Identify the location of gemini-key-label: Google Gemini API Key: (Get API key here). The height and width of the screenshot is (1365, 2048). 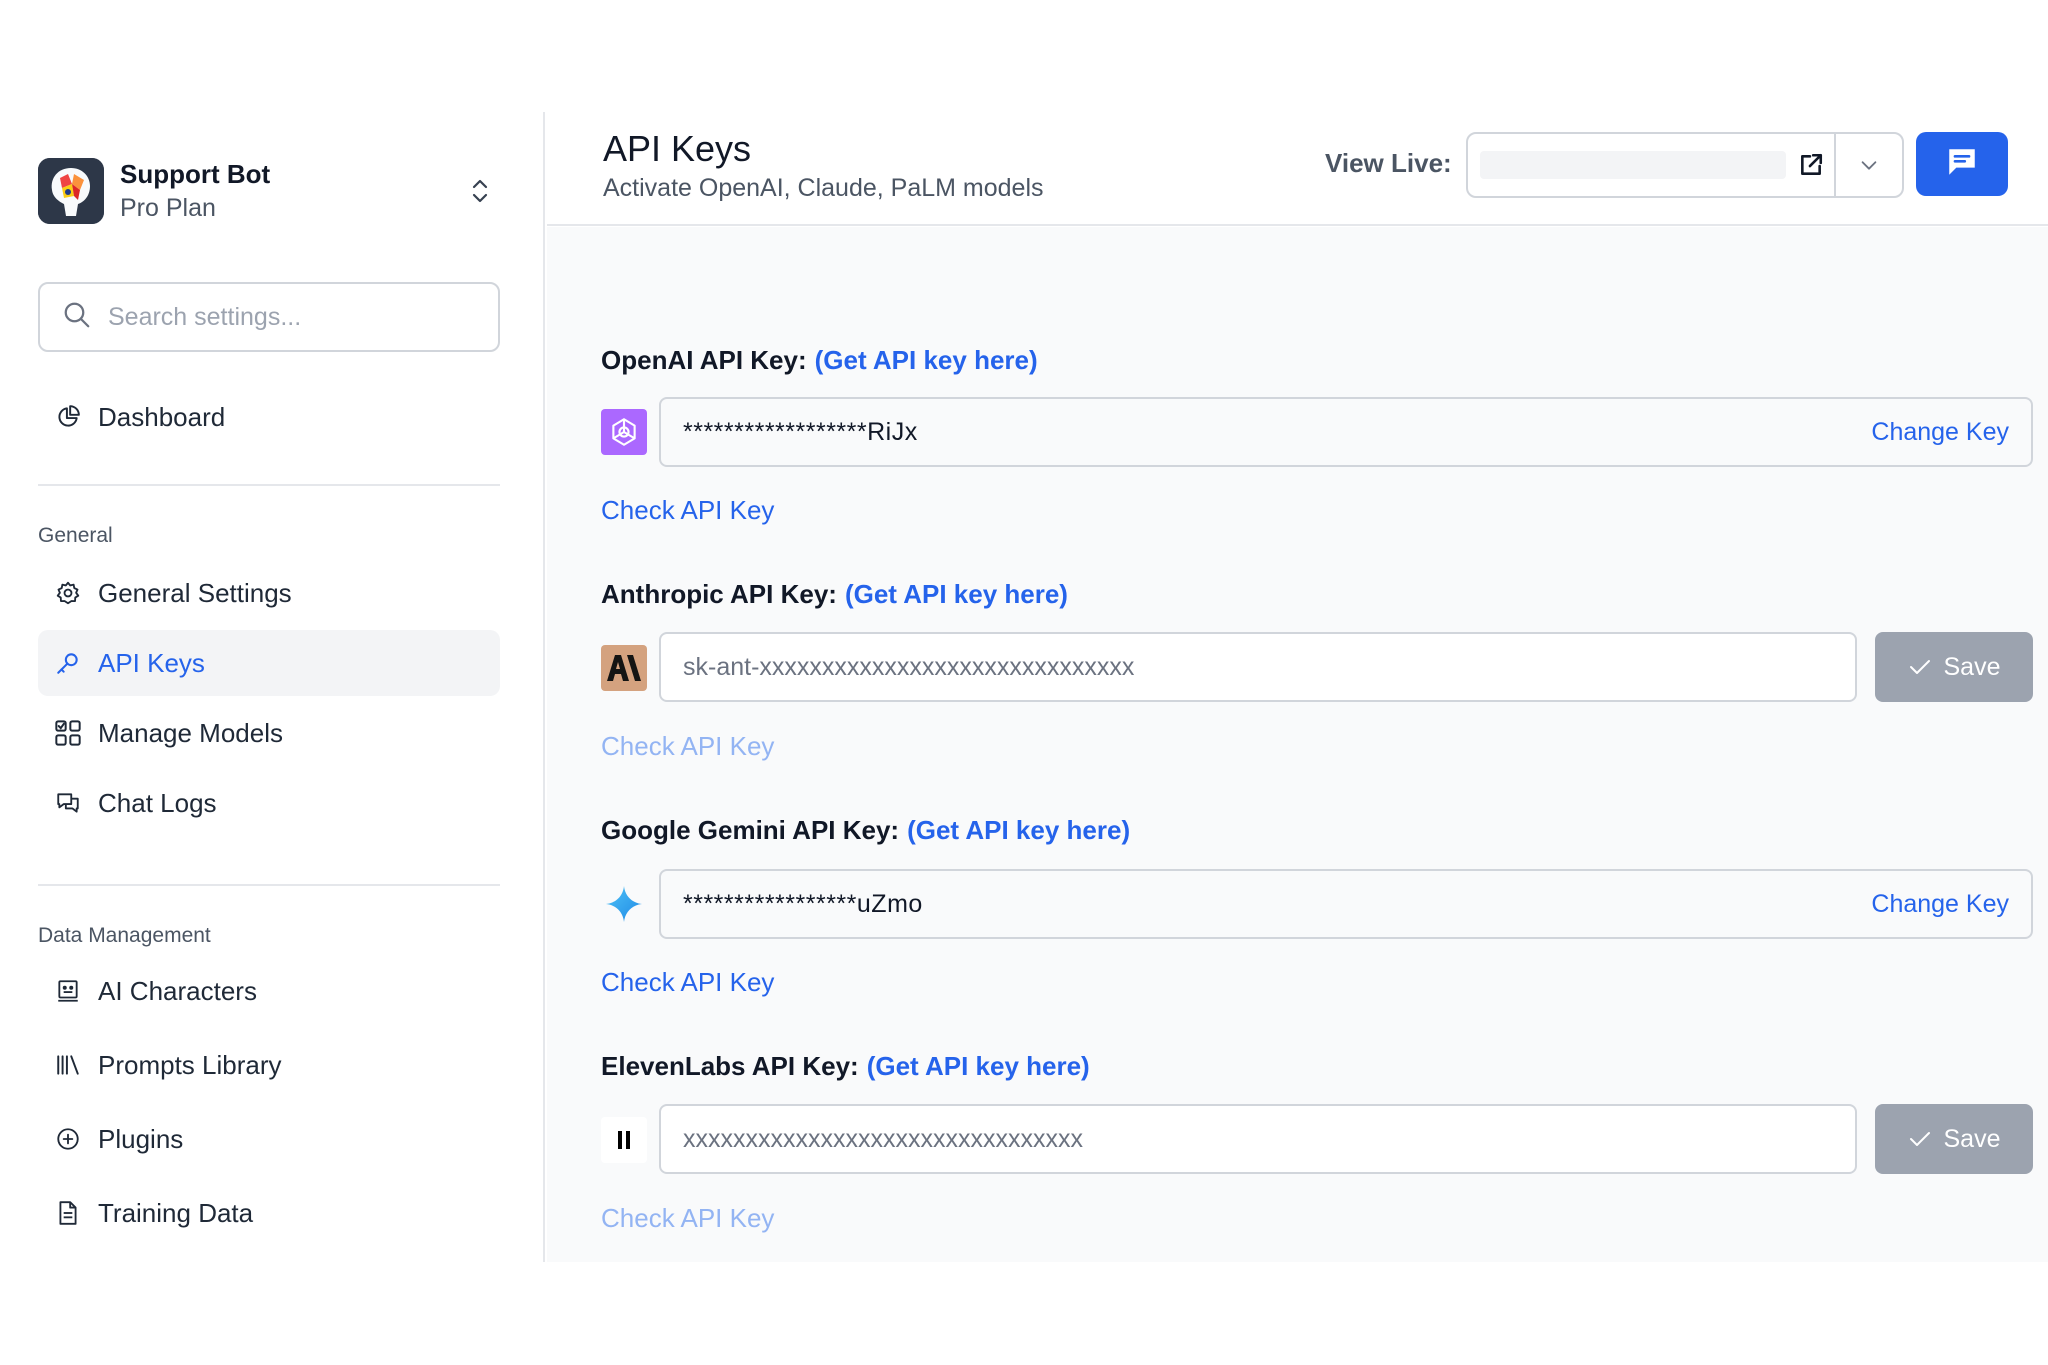
(866, 830).